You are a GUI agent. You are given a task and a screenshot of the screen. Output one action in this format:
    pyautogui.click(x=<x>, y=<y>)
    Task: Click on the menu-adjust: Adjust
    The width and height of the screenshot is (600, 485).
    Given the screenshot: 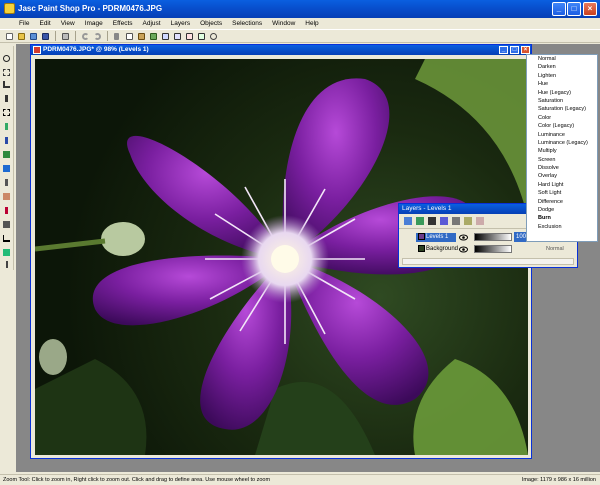 What is the action you would take?
    pyautogui.click(x=152, y=23)
    